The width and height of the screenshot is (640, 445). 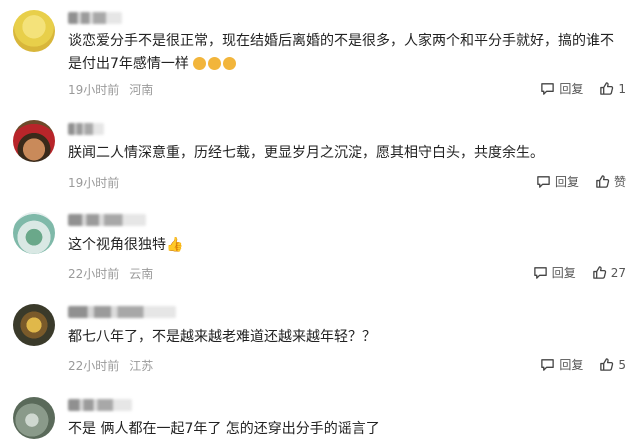 I want to click on comment-text: 这个视角很独特👍, so click(x=346, y=245).